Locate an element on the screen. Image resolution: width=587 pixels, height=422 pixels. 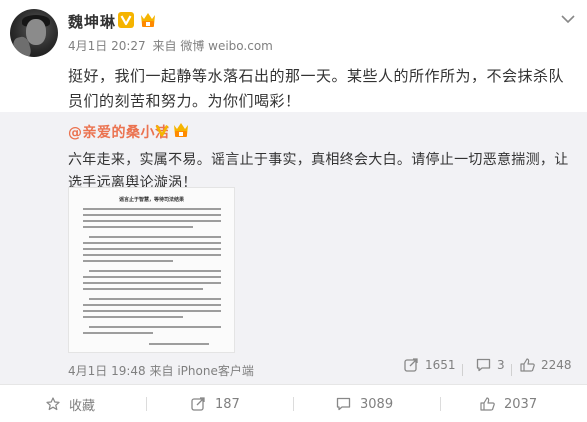
author-name: 魏坤琳 is located at coordinates (92, 21).